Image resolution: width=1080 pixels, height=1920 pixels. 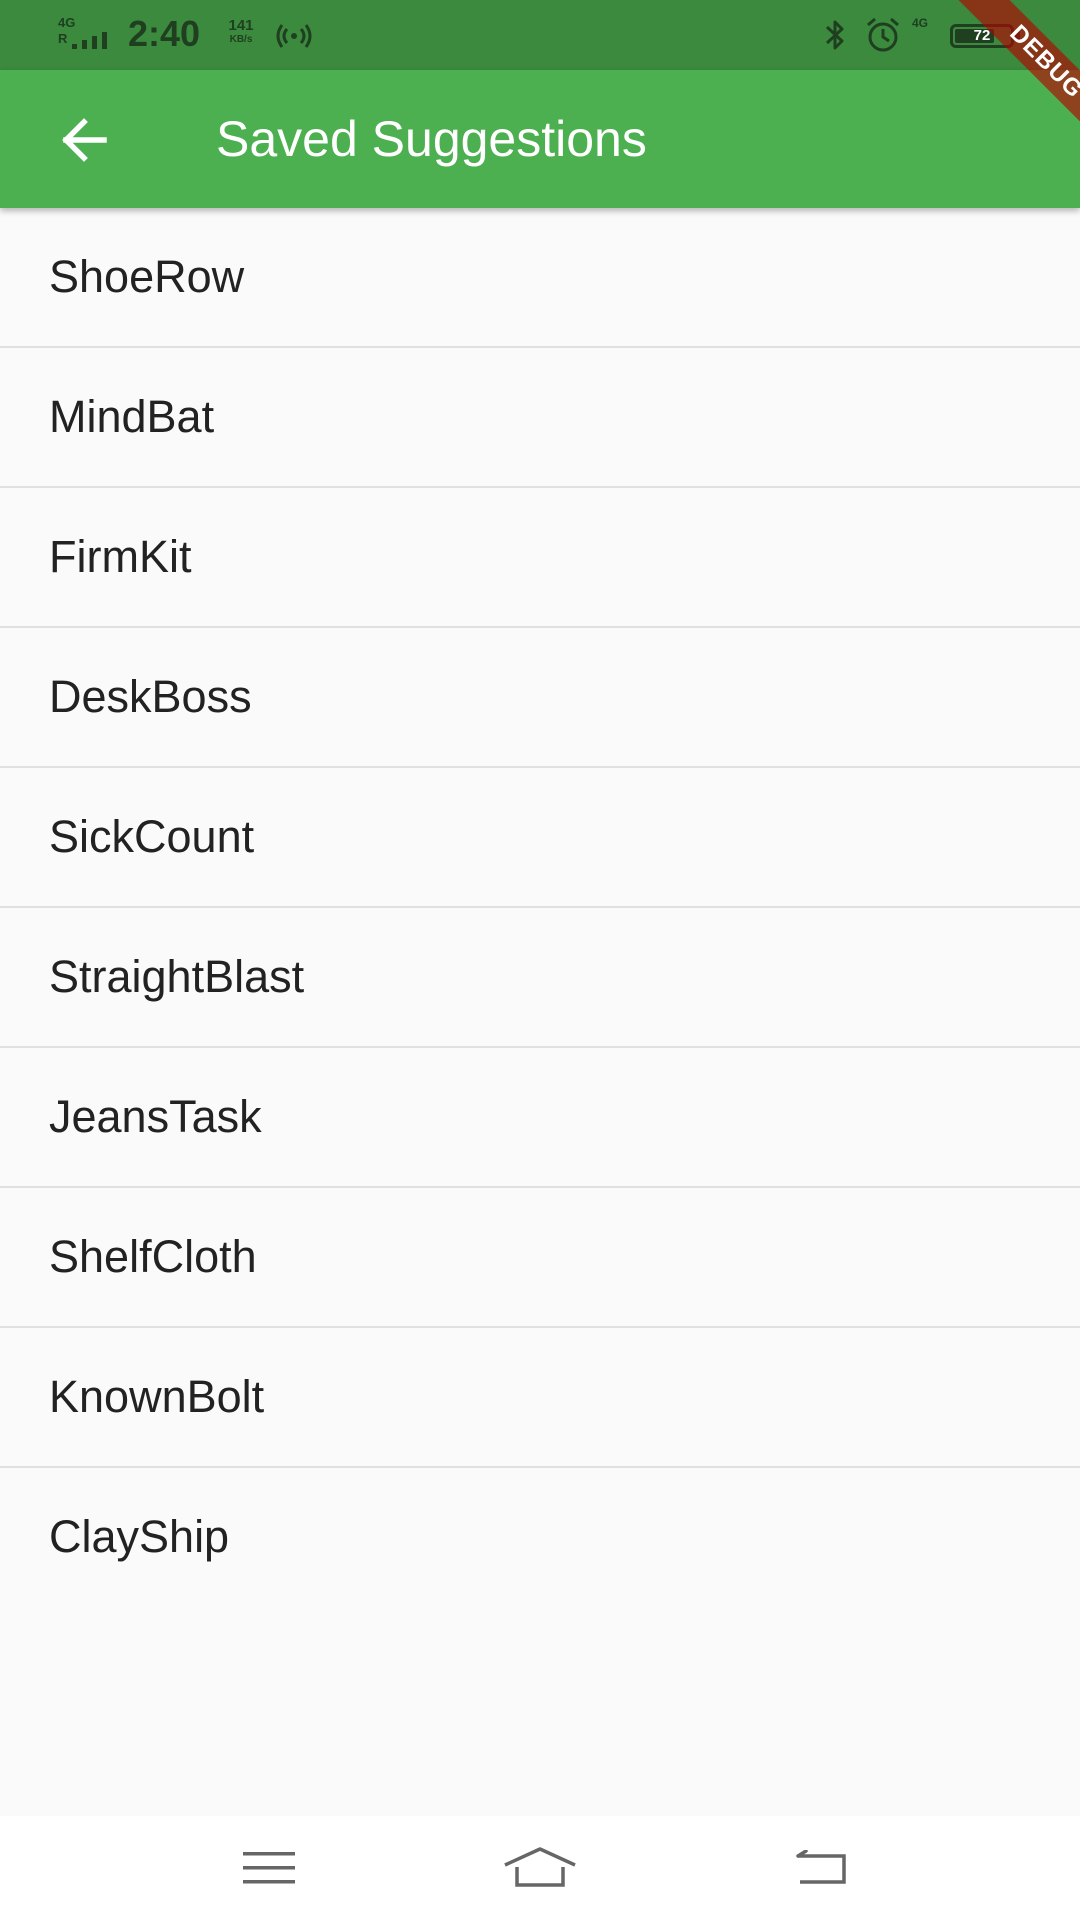 I want to click on list-item: ShoeRow, so click(x=540, y=278).